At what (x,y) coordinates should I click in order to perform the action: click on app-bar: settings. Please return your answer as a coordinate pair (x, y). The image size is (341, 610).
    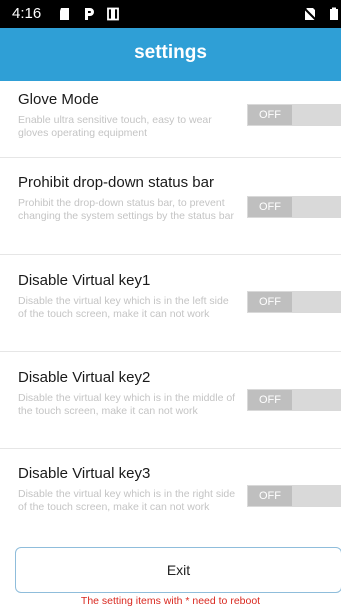
    Looking at the image, I should click on (170, 54).